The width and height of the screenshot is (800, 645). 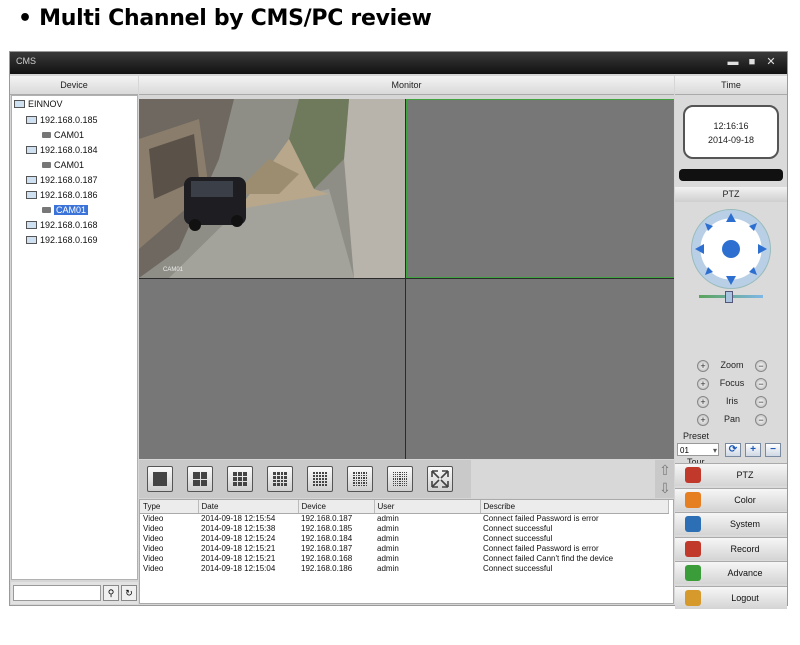 I want to click on ptz-control-label: Iris, so click(x=732, y=401).